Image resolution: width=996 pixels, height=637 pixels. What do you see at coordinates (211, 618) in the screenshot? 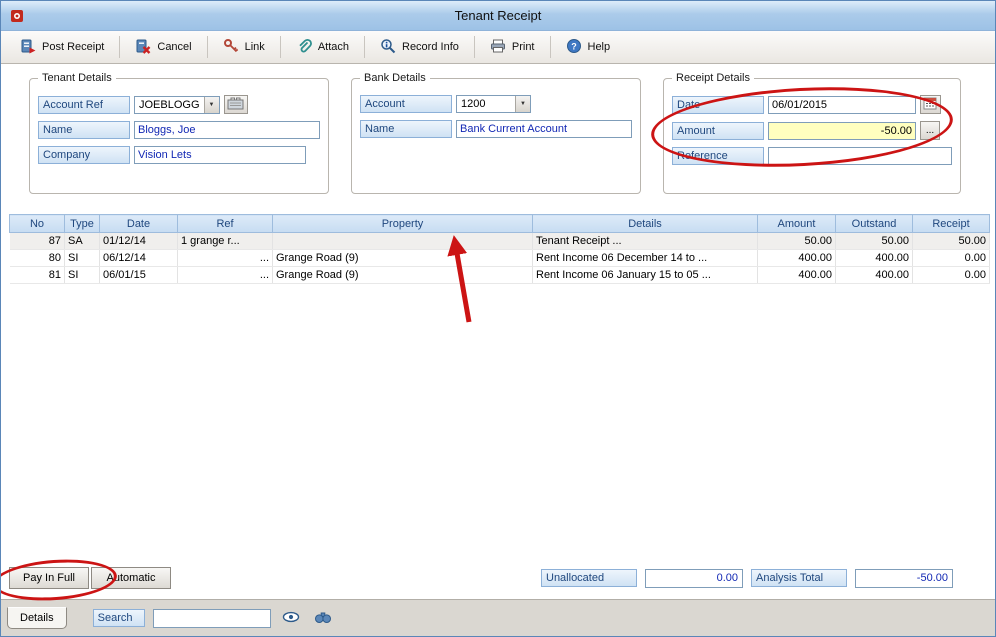
I see `search-input` at bounding box center [211, 618].